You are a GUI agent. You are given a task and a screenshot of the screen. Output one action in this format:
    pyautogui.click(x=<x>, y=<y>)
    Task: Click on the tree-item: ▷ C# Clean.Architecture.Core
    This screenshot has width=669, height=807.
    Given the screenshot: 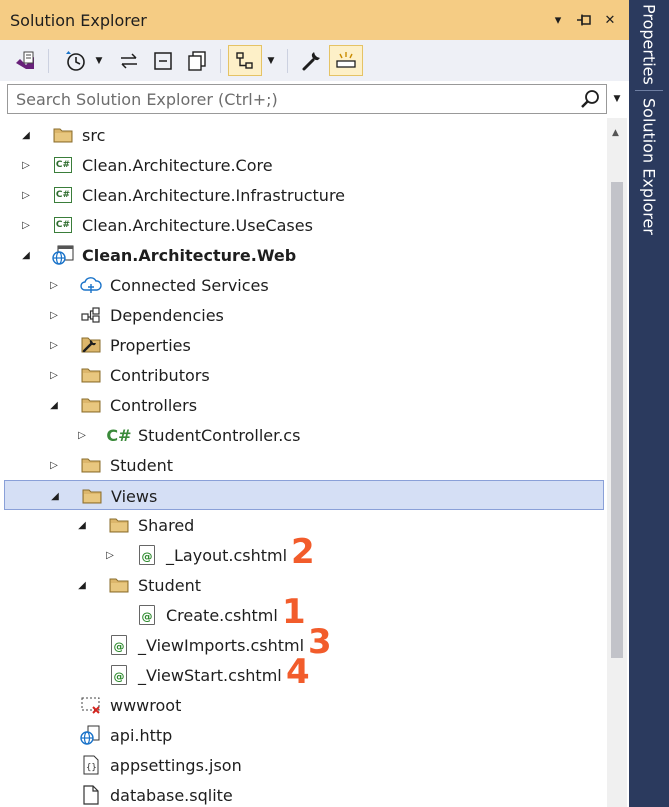 What is the action you would take?
    pyautogui.click(x=304, y=165)
    